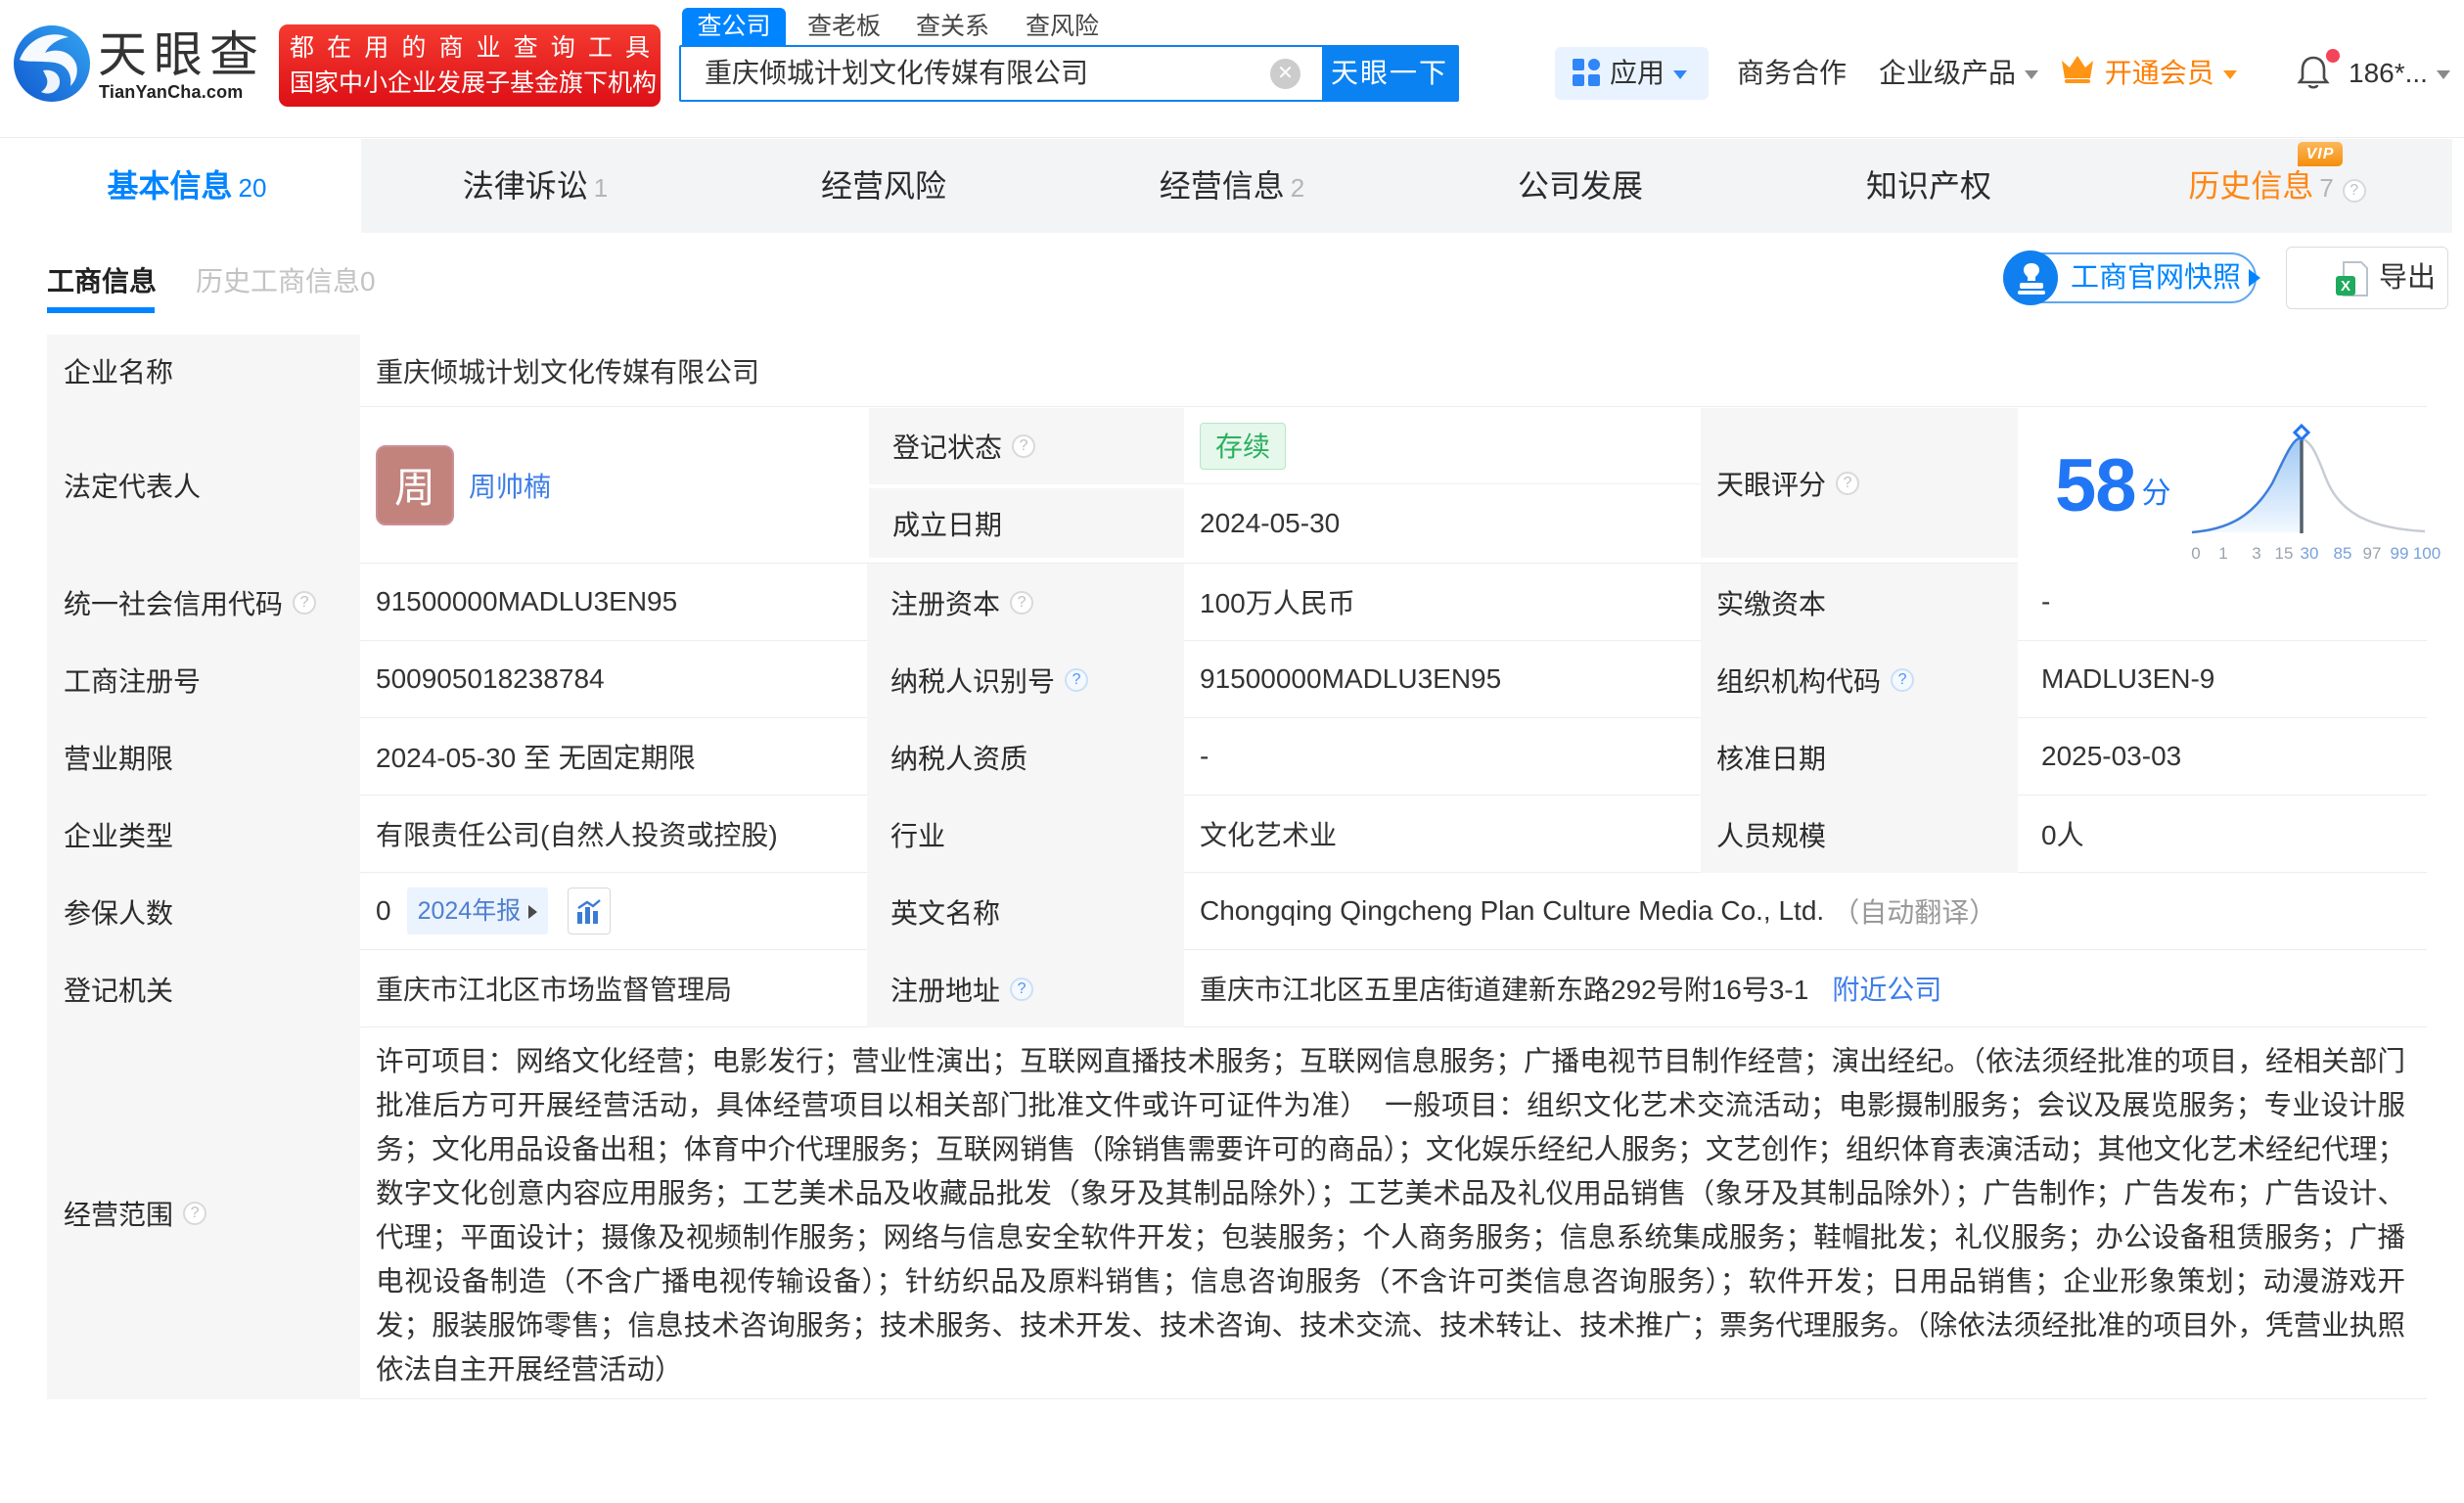  What do you see at coordinates (2310, 553) in the screenshot?
I see `svg-text: 30` at bounding box center [2310, 553].